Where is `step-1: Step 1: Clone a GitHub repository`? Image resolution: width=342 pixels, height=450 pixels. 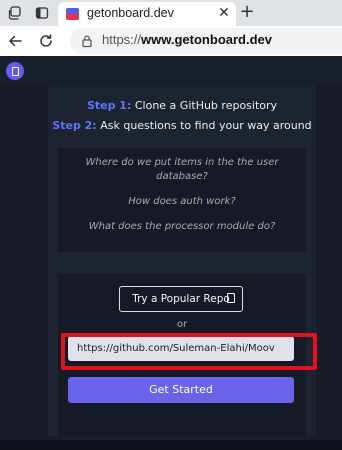 step-1: Step 1: Clone a GitHub repository is located at coordinates (182, 106).